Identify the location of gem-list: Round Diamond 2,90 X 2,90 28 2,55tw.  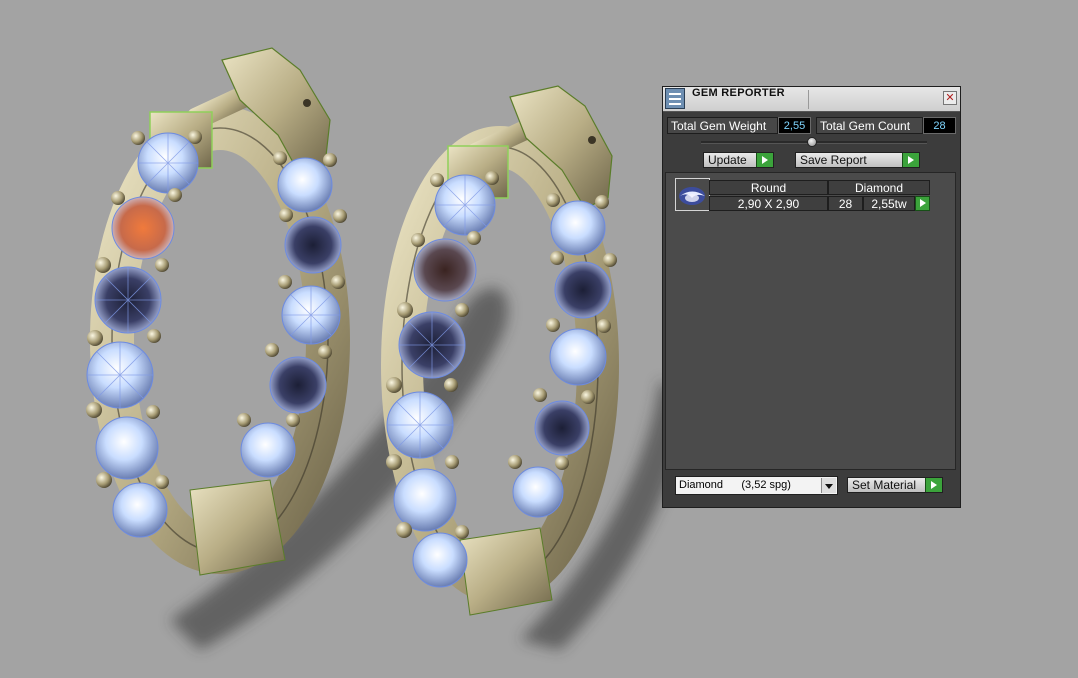
(810, 321).